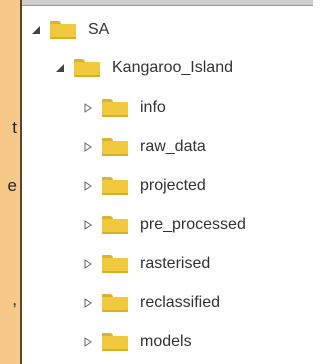 The height and width of the screenshot is (364, 320). What do you see at coordinates (99, 29) in the screenshot?
I see `tree-node-label: SA` at bounding box center [99, 29].